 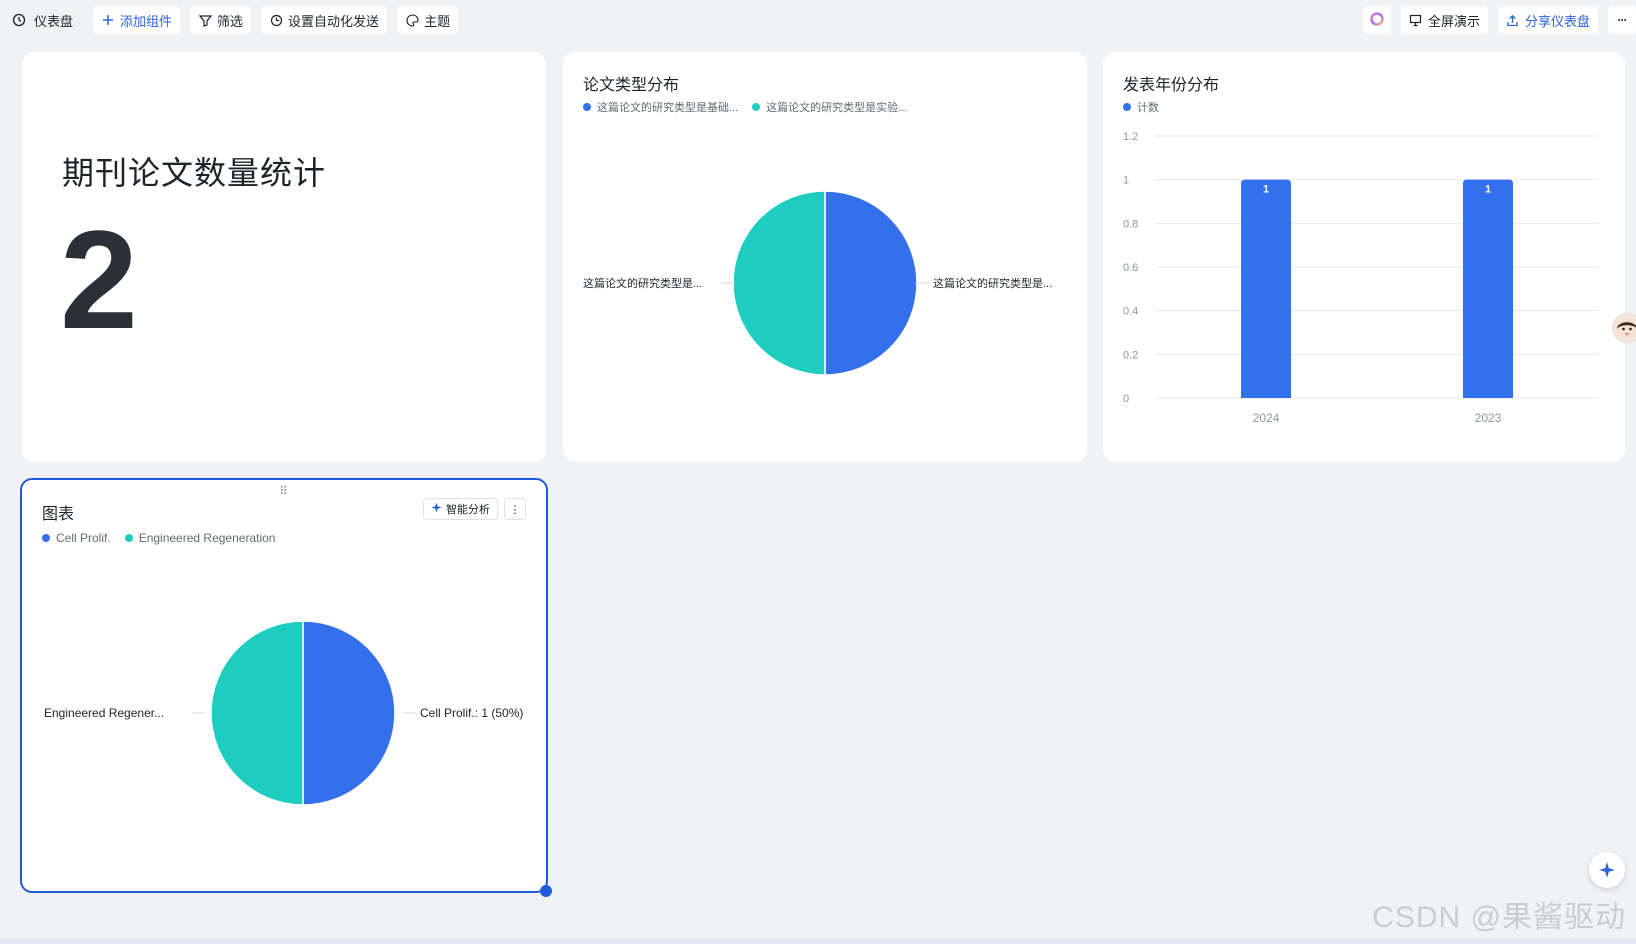 What do you see at coordinates (146, 21) in the screenshot?
I see `add-widget-label: 添加组件` at bounding box center [146, 21].